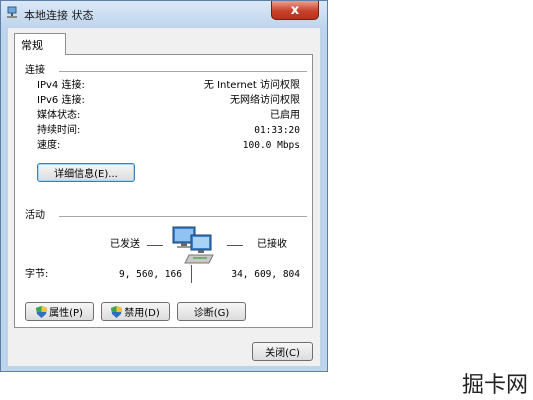 The height and width of the screenshot is (400, 533). Describe the element at coordinates (59, 15) in the screenshot. I see `window-title: 本地连接 状态` at that location.